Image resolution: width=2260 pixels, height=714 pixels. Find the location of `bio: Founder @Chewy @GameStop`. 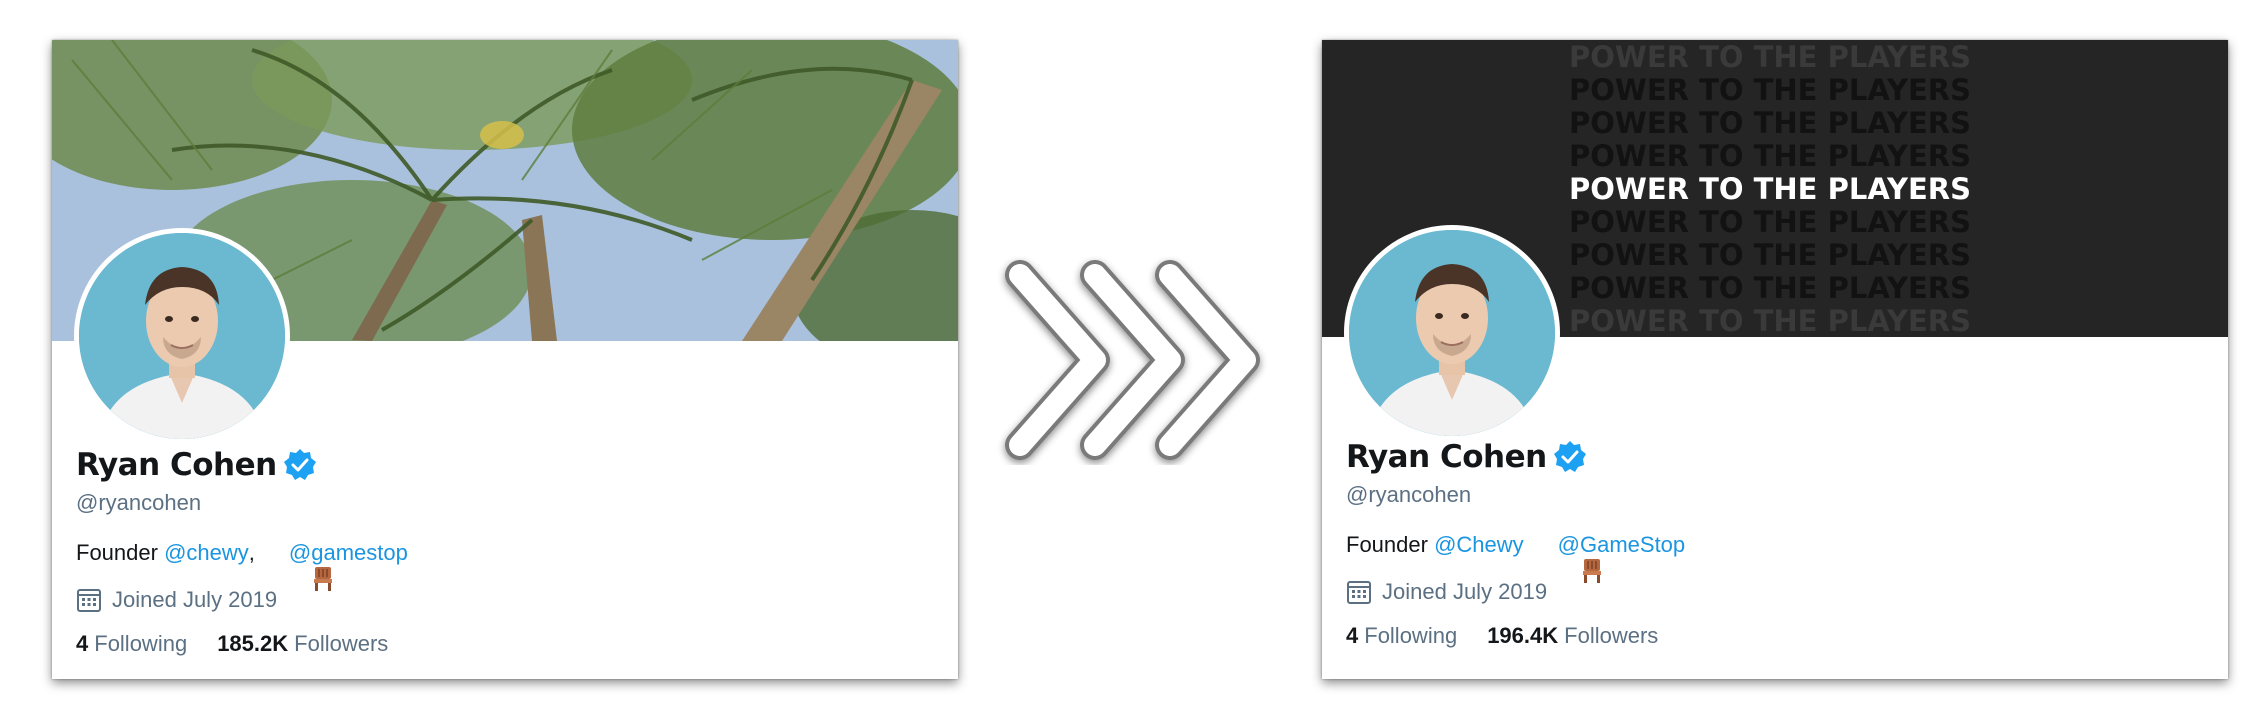

bio: Founder @Chewy @GameStop is located at coordinates (1517, 555).